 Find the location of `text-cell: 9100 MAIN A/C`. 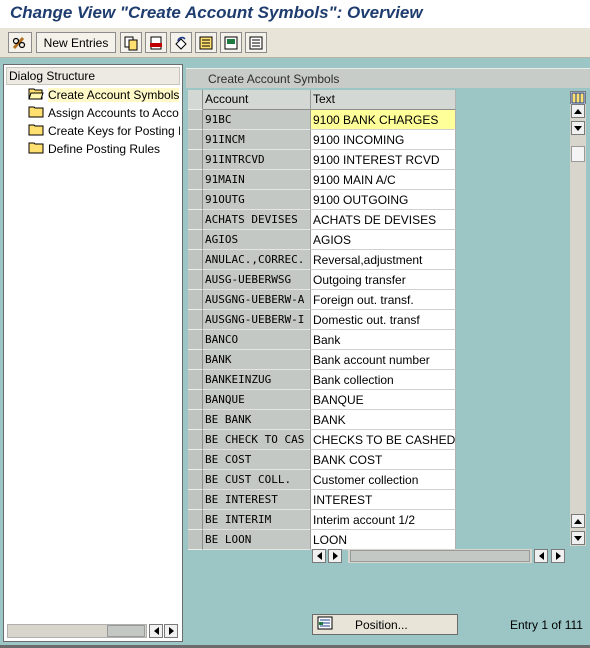

text-cell: 9100 MAIN A/C is located at coordinates (383, 180).